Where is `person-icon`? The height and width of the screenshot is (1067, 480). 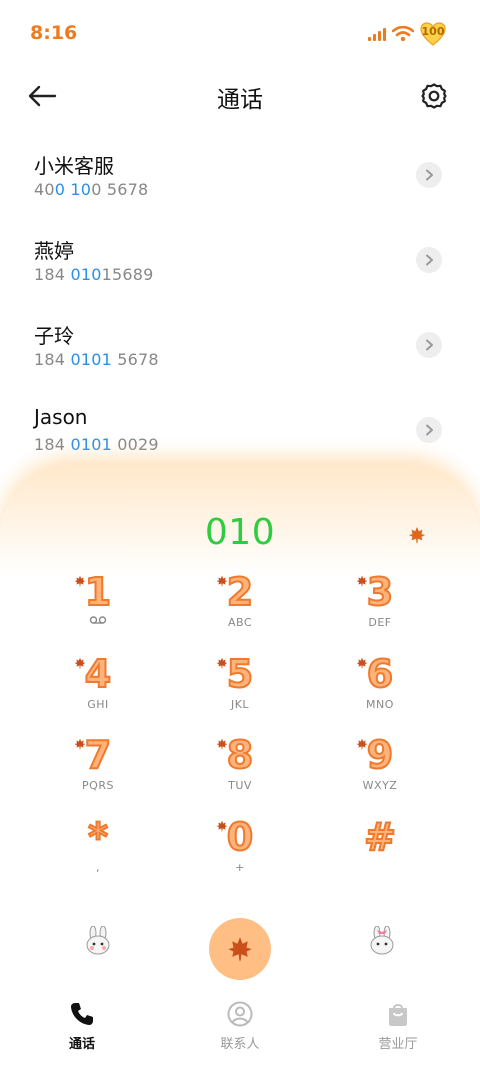
person-icon is located at coordinates (240, 1014).